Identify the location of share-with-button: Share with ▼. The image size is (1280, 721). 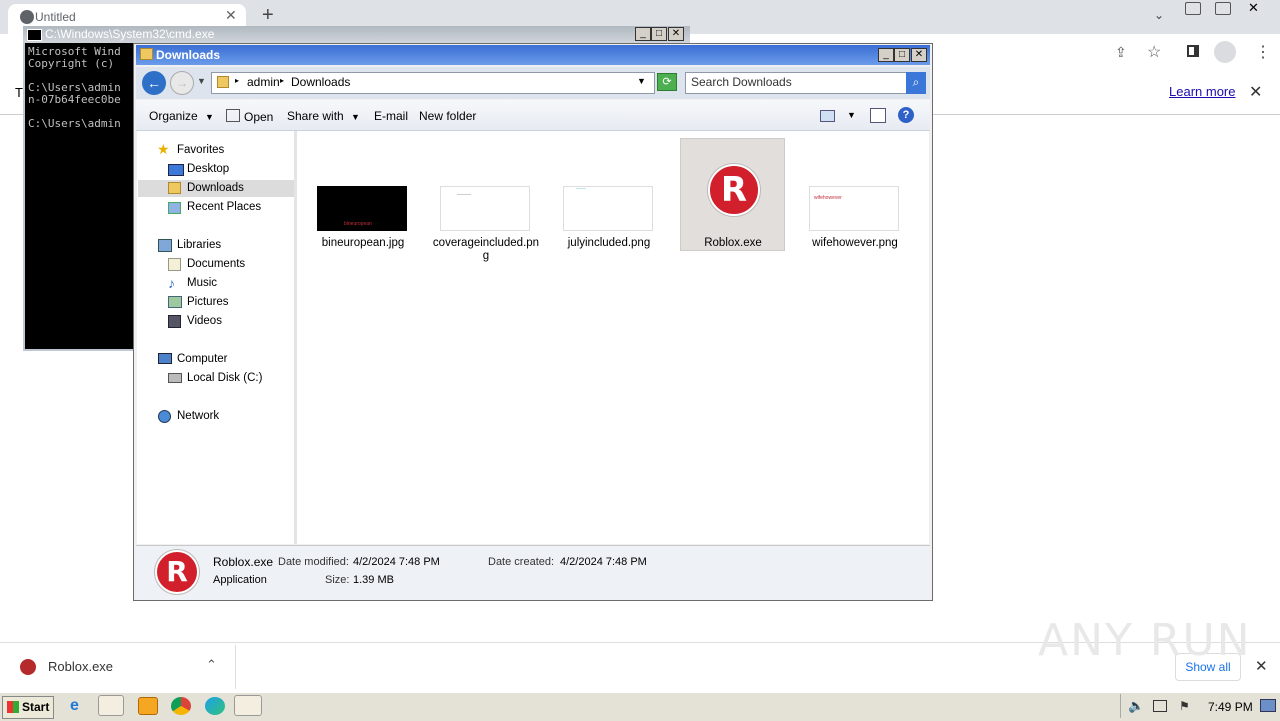
(323, 116).